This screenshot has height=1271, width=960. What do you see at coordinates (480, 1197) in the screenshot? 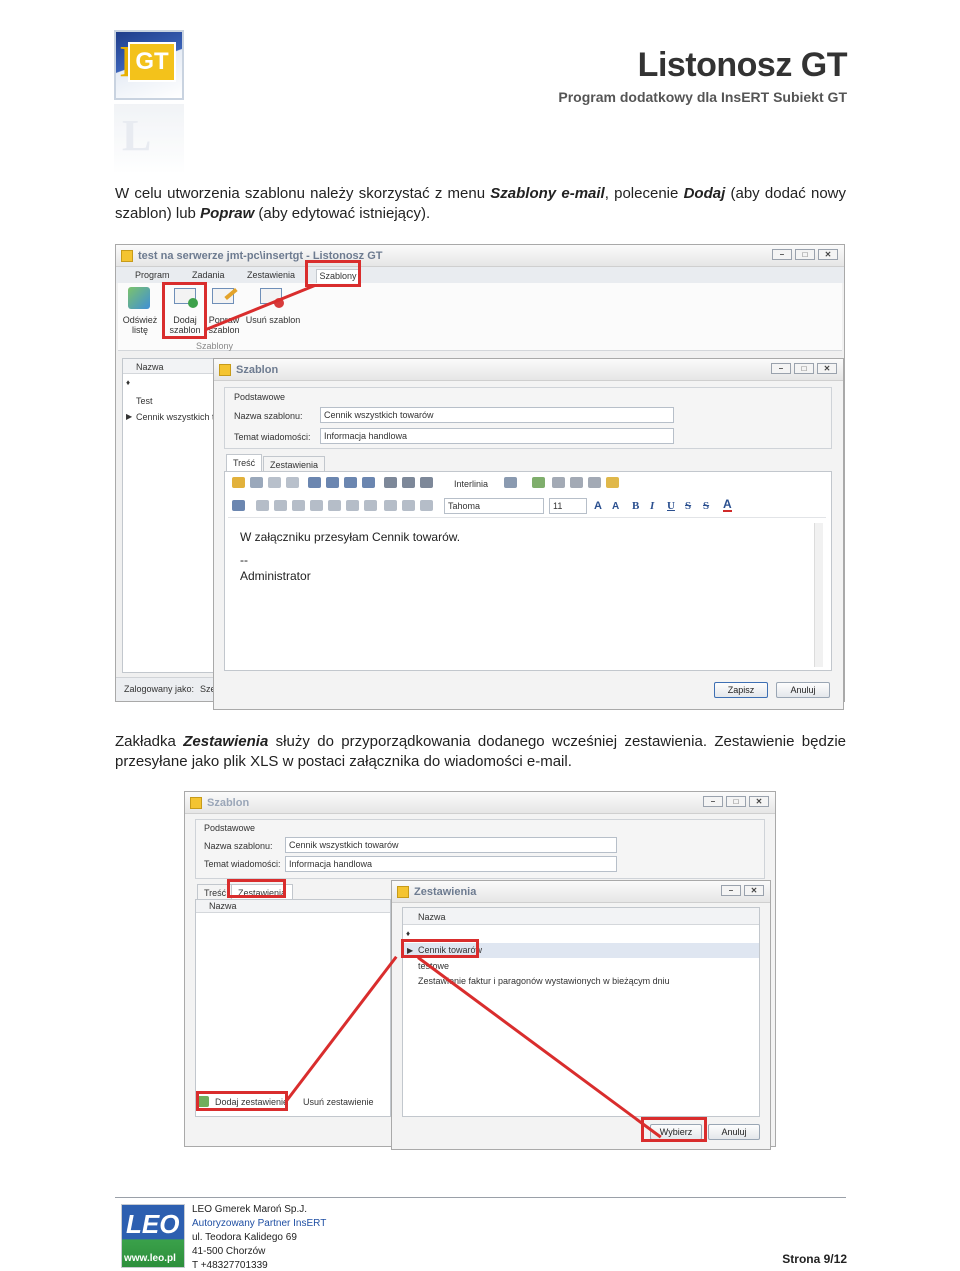
I see `footer-divider` at bounding box center [480, 1197].